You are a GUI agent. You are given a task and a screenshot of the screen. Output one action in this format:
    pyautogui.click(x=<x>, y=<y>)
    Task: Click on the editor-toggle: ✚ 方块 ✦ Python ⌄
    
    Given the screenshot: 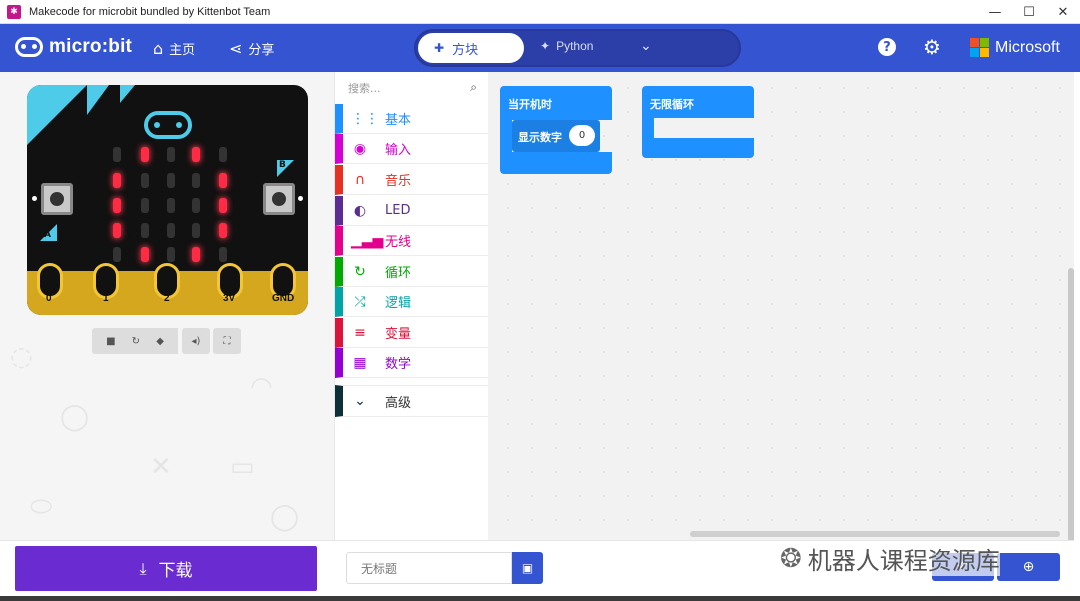 What is the action you would take?
    pyautogui.click(x=577, y=48)
    